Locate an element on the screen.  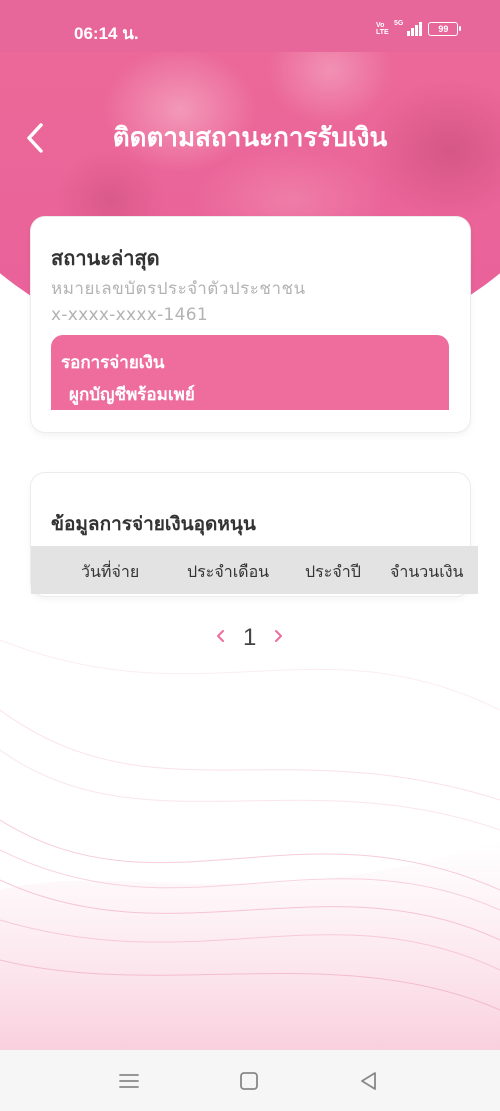
battery-level: 99 is located at coordinates (443, 29).